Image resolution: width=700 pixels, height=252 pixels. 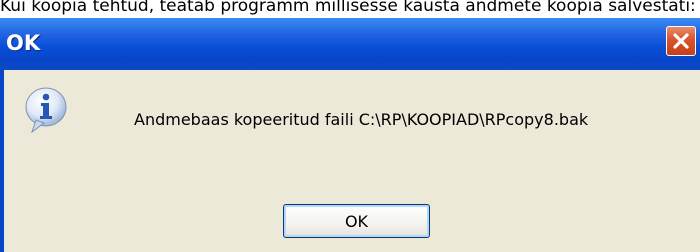 What do you see at coordinates (46, 110) in the screenshot?
I see `information-icon` at bounding box center [46, 110].